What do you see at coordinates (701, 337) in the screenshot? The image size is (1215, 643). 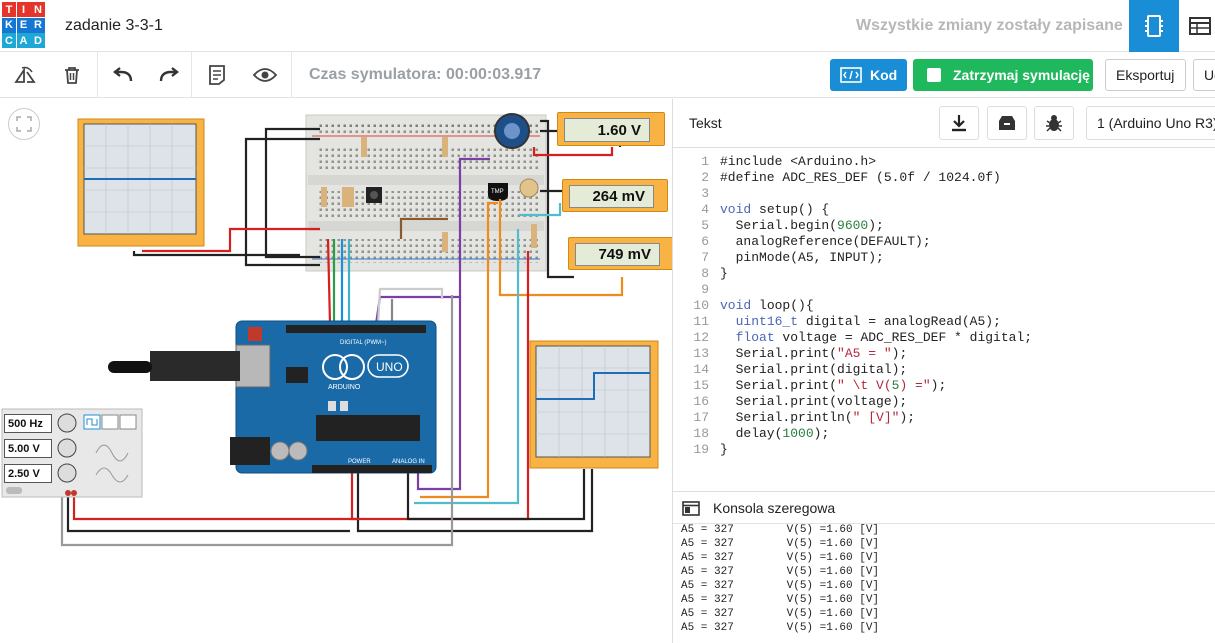 I see `line-number: 12` at bounding box center [701, 337].